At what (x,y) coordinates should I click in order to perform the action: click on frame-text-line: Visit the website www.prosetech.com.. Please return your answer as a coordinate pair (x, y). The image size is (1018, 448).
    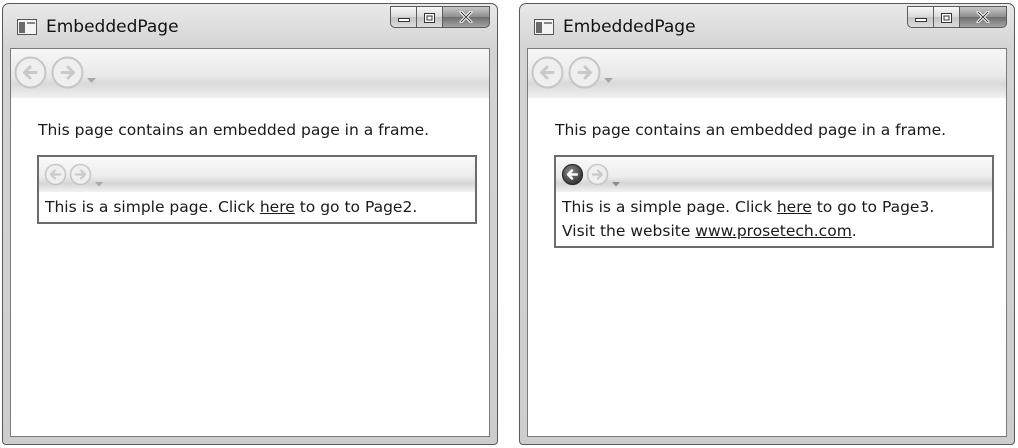
    Looking at the image, I should click on (774, 231).